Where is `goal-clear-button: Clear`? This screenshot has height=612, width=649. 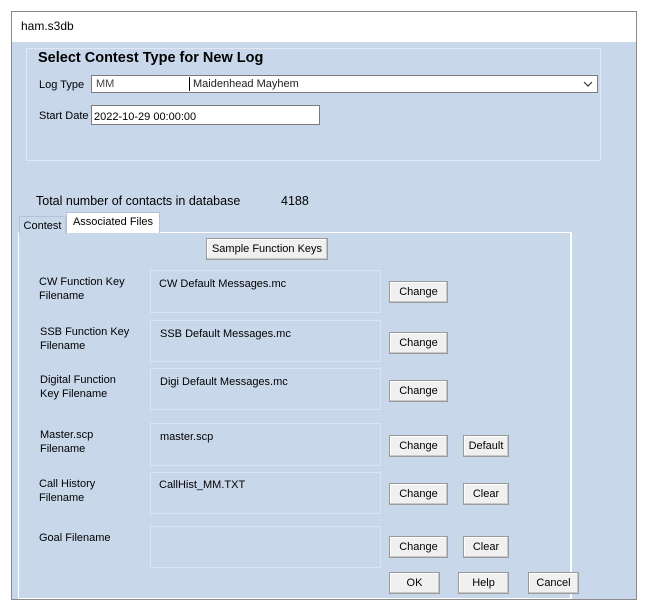
goal-clear-button: Clear is located at coordinates (486, 547).